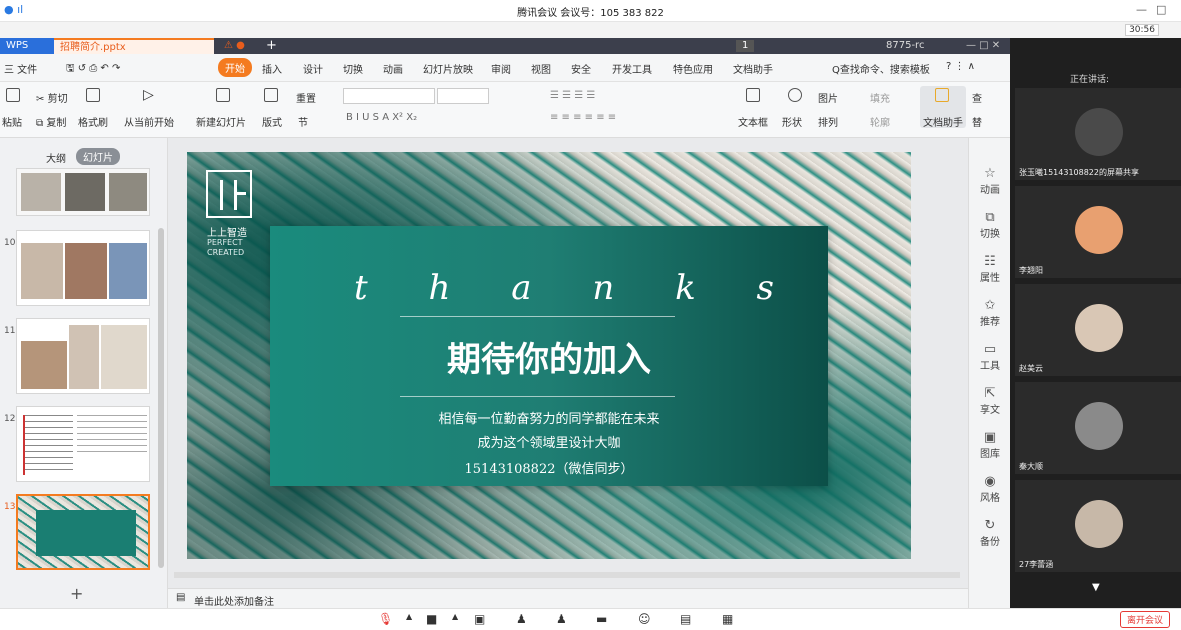 The image size is (1181, 630). I want to click on tab-outline: 大纲, so click(56, 157).